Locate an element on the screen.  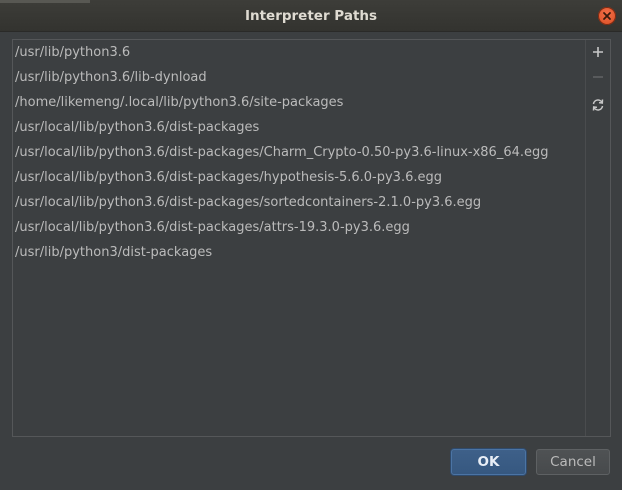
dialog-footer: OK Cancel is located at coordinates (311, 463).